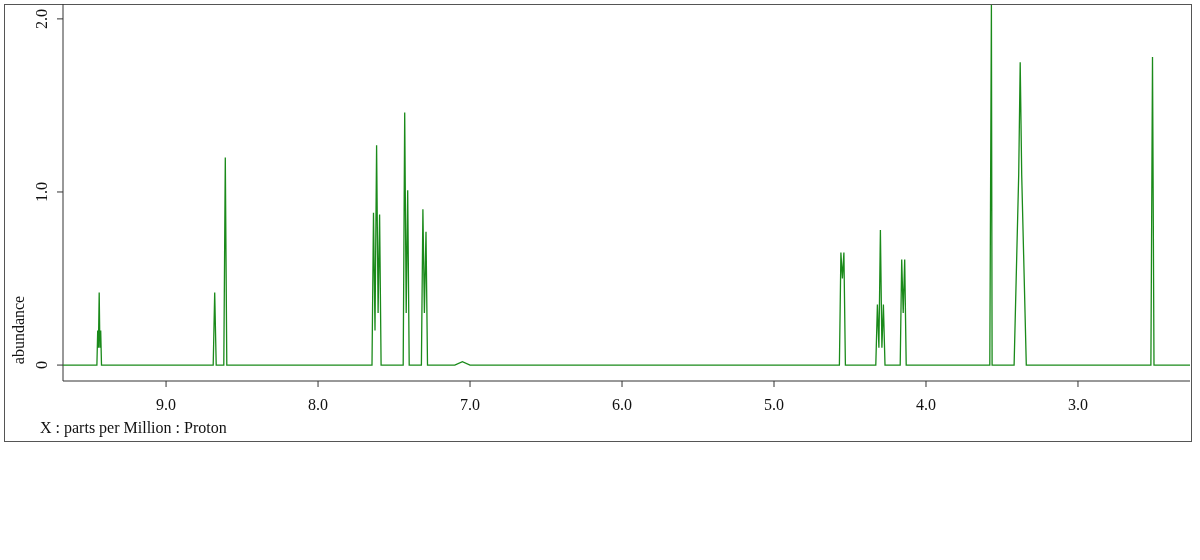 Image resolution: width=1200 pixels, height=560 pixels. Describe the element at coordinates (1078, 404) in the screenshot. I see `x-tick-label: 3.0` at that location.